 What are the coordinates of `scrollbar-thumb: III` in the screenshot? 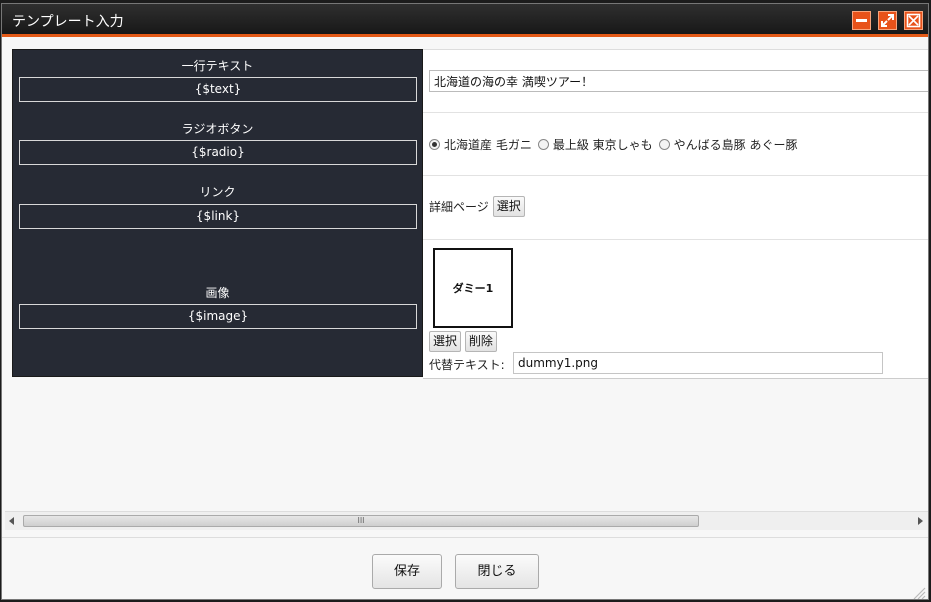 It's located at (361, 521).